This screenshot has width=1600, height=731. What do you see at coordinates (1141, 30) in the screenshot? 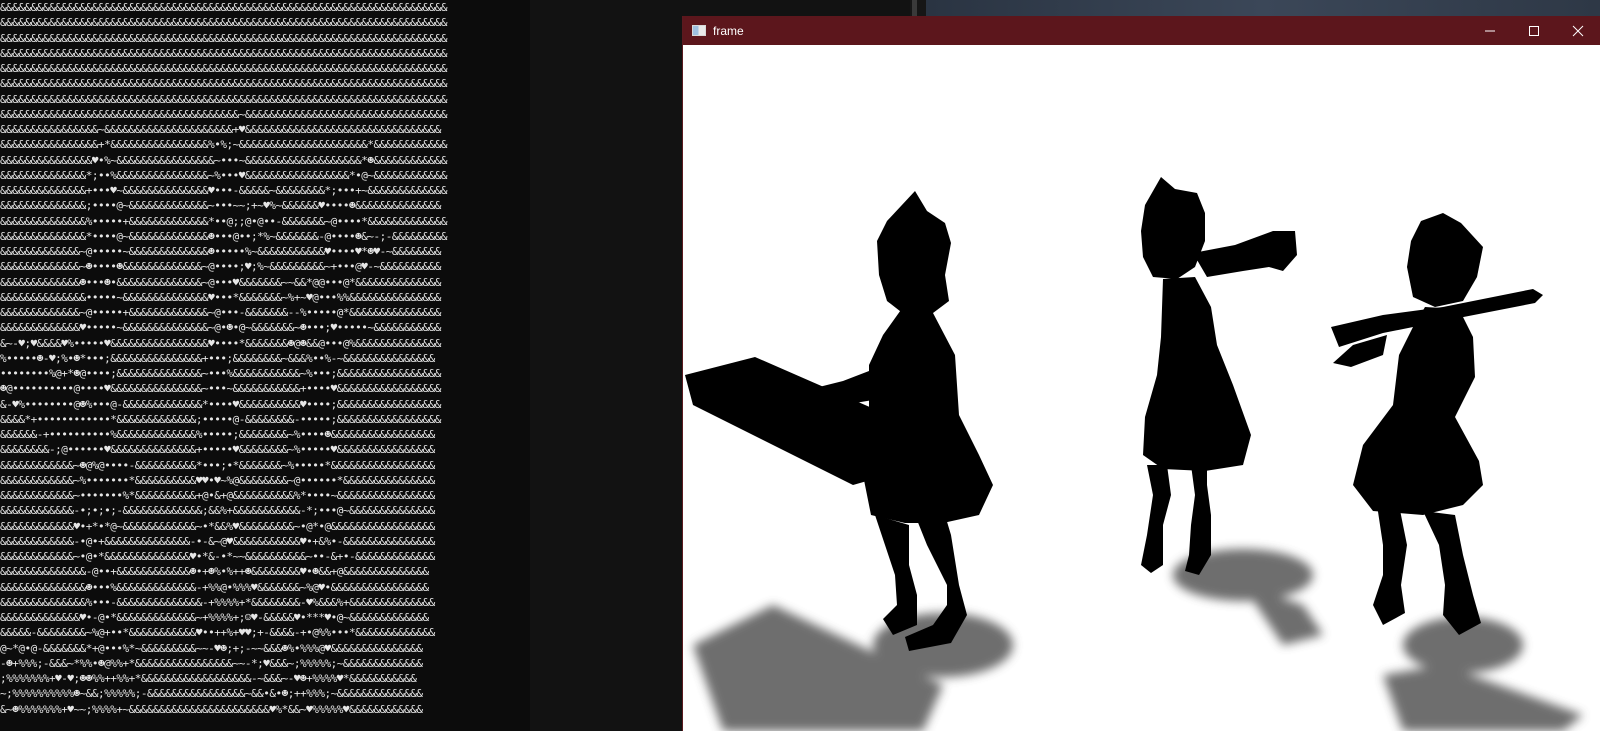
I see `frame-titlebar: frame` at bounding box center [1141, 30].